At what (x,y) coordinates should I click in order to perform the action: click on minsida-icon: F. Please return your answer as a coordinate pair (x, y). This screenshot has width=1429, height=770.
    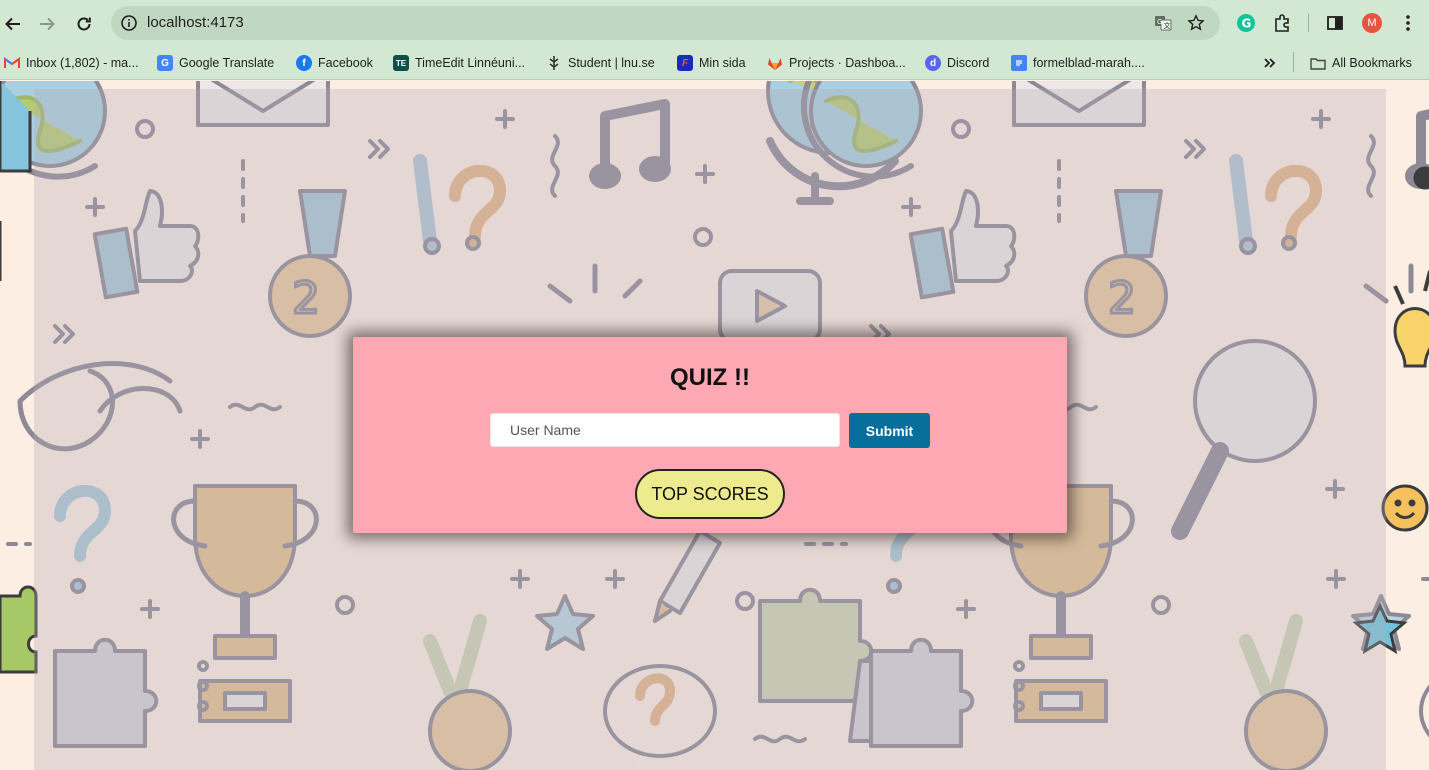
    Looking at the image, I should click on (685, 63).